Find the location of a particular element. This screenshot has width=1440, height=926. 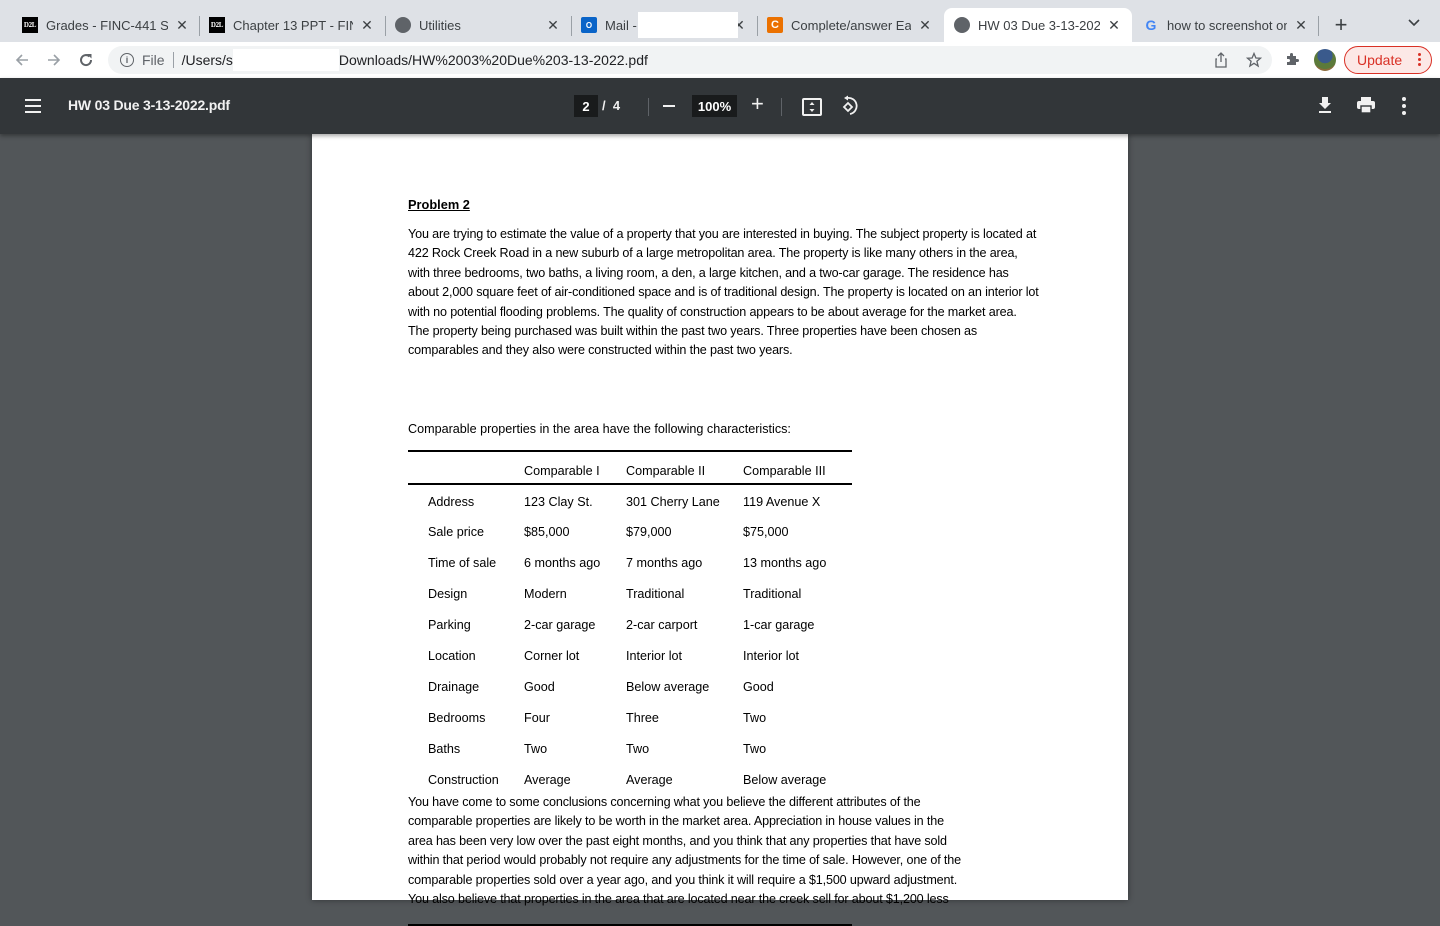

zoom-level-input: 100% is located at coordinates (714, 106).